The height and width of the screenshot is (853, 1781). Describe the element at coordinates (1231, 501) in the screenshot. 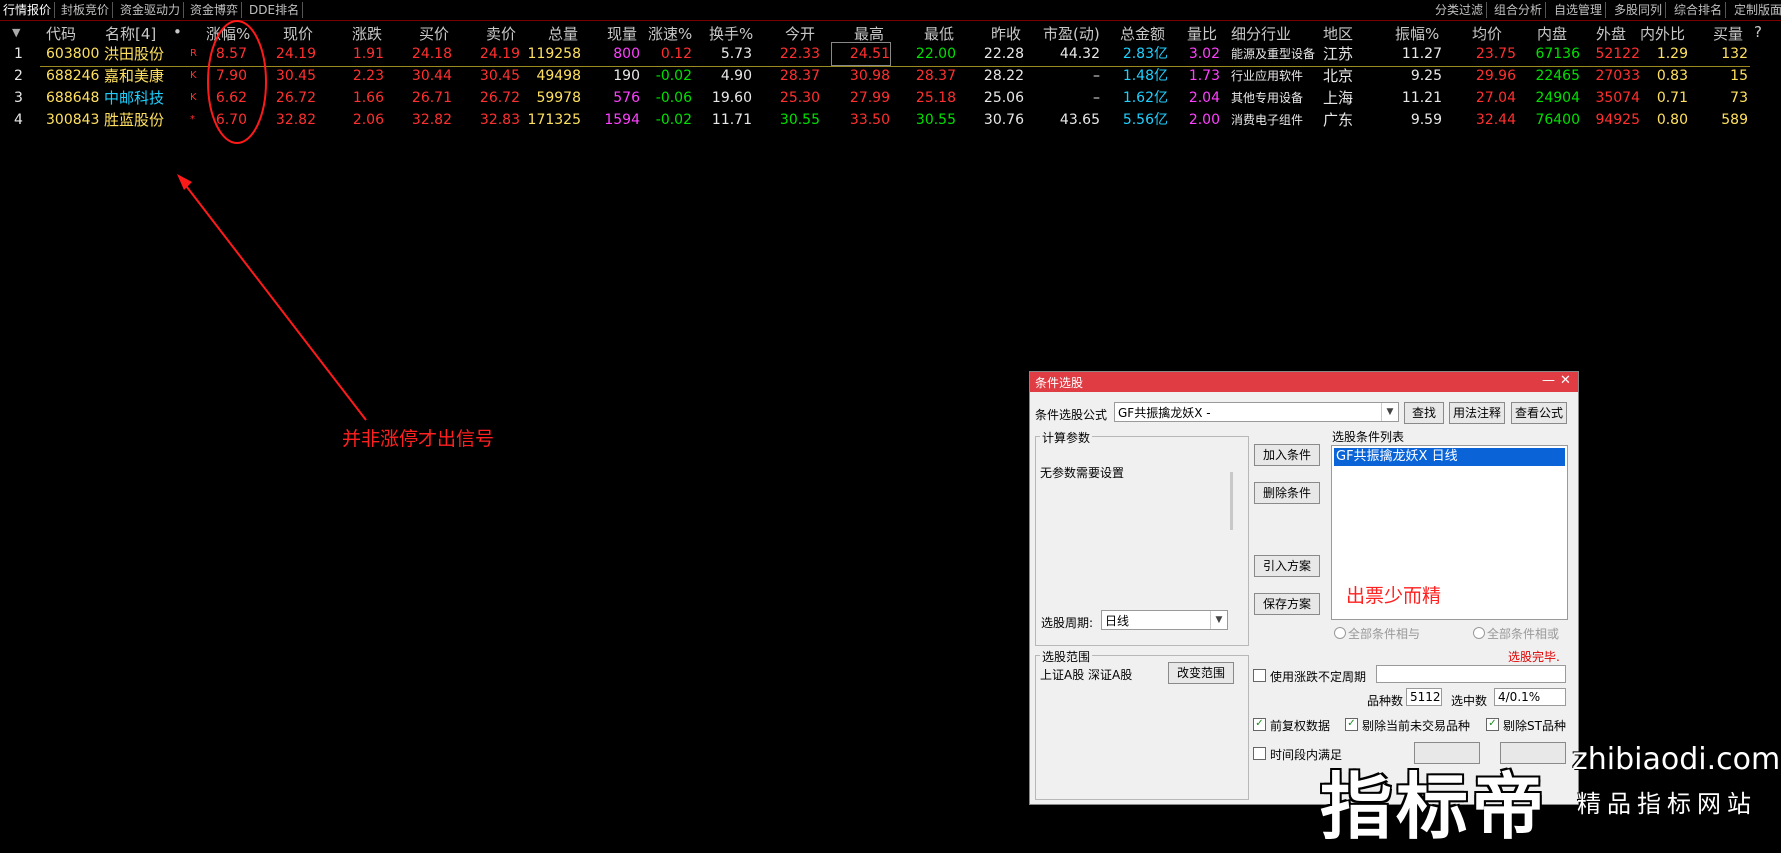

I see `params-scrollbar` at that location.